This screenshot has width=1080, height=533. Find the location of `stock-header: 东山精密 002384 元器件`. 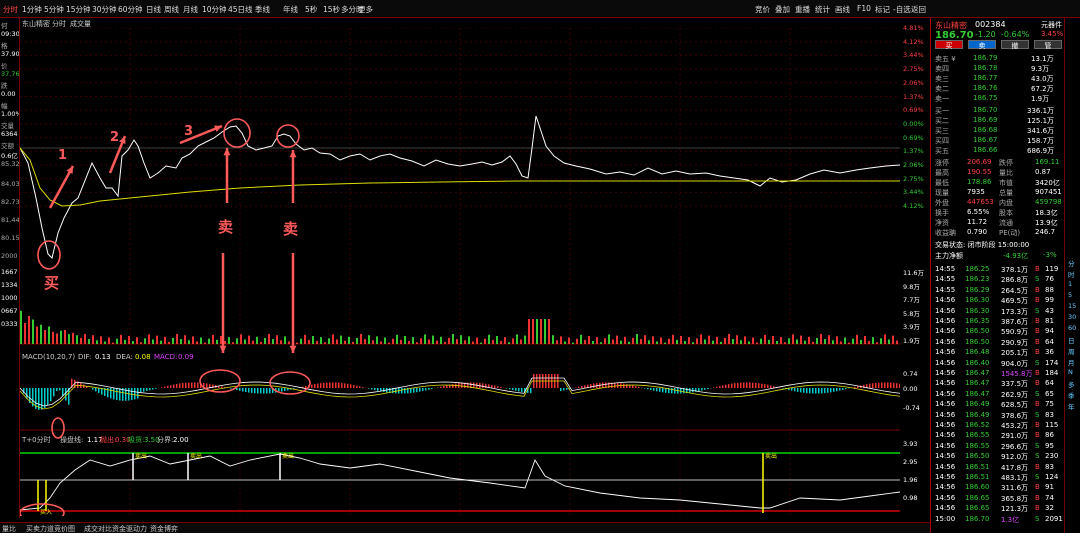

stock-header: 东山精密 002384 元器件 is located at coordinates (998, 25).